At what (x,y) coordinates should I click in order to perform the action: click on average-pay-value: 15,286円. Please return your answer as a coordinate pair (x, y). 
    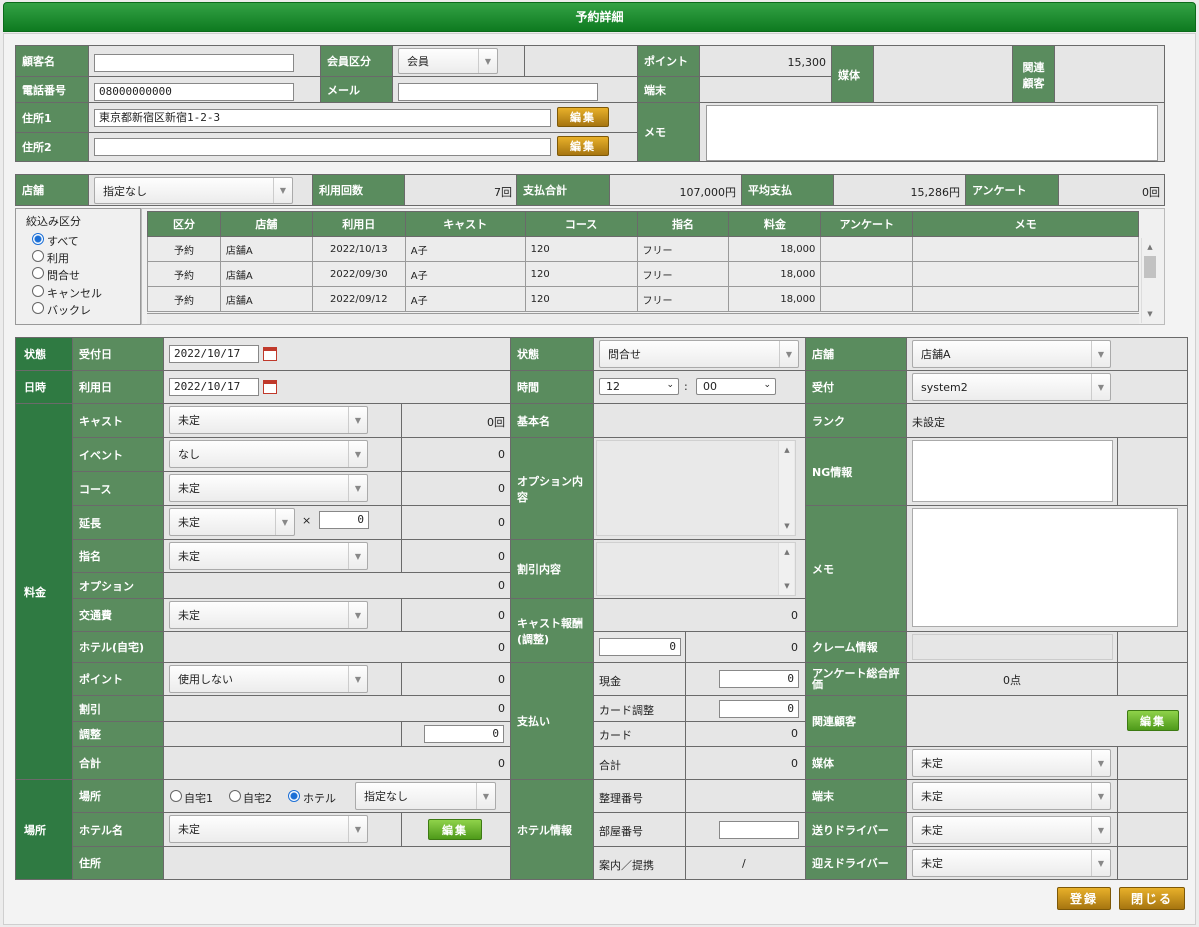
    Looking at the image, I should click on (935, 192).